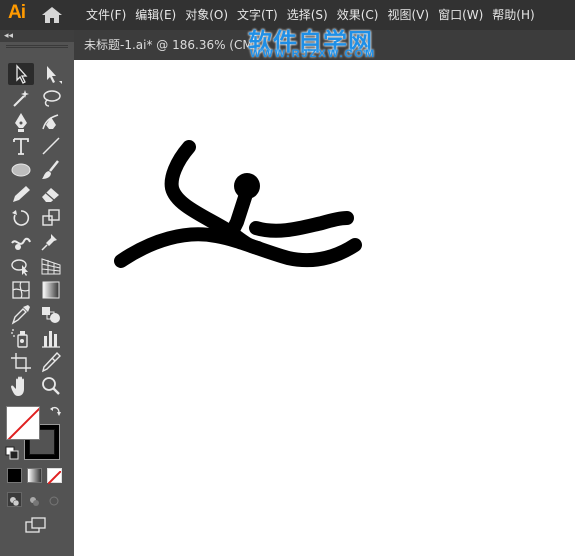 The image size is (575, 556). I want to click on menu-edit: 编辑(E), so click(155, 15).